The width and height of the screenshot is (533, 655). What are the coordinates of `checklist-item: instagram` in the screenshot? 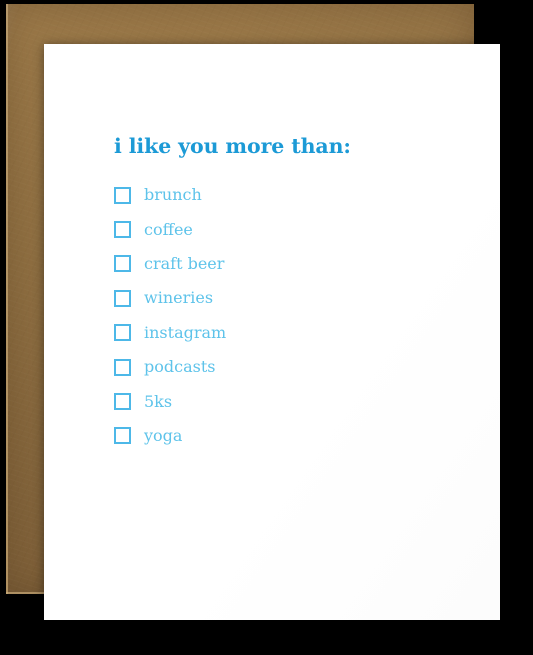 It's located at (292, 333).